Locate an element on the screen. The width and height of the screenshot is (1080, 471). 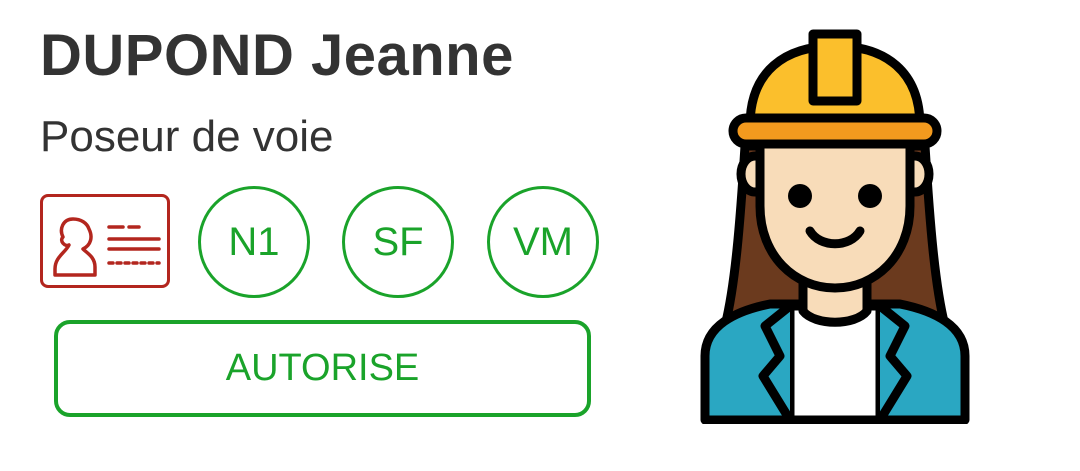
id-card-icon is located at coordinates (105, 241).